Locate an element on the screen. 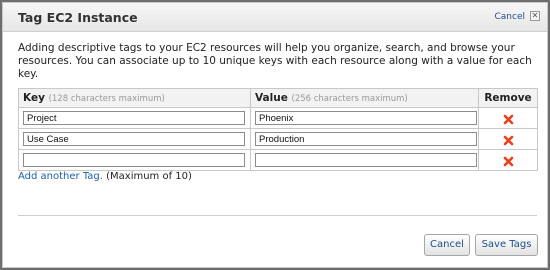  add-another-tag-link: Add another Tag. is located at coordinates (60, 176).